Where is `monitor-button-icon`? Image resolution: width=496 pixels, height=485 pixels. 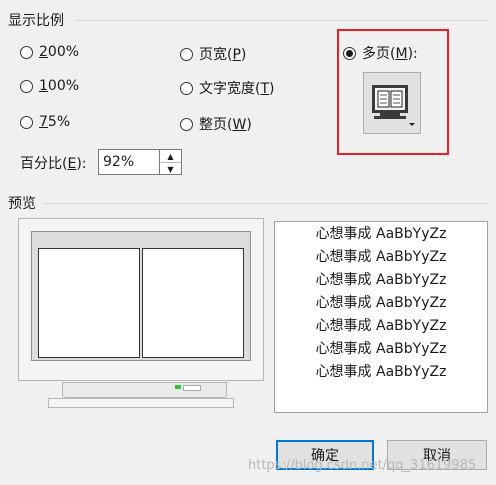 monitor-button-icon is located at coordinates (192, 388).